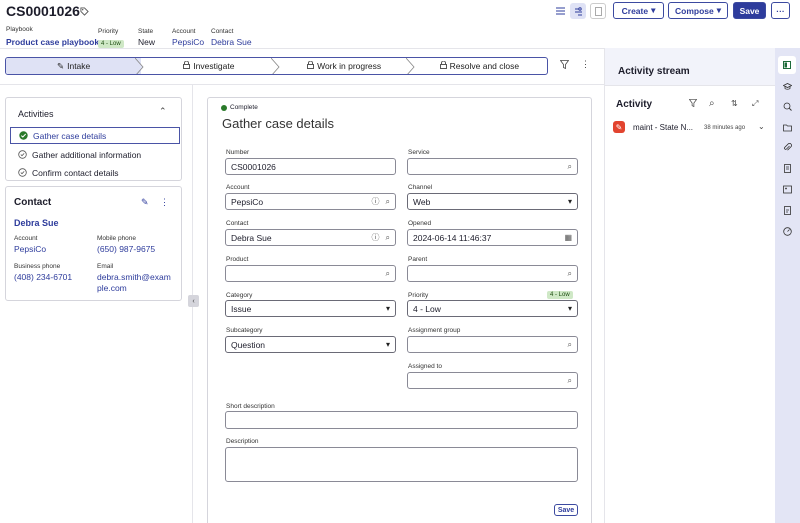  Describe the element at coordinates (310, 273) in the screenshot. I see `product-field: ⌕` at that location.